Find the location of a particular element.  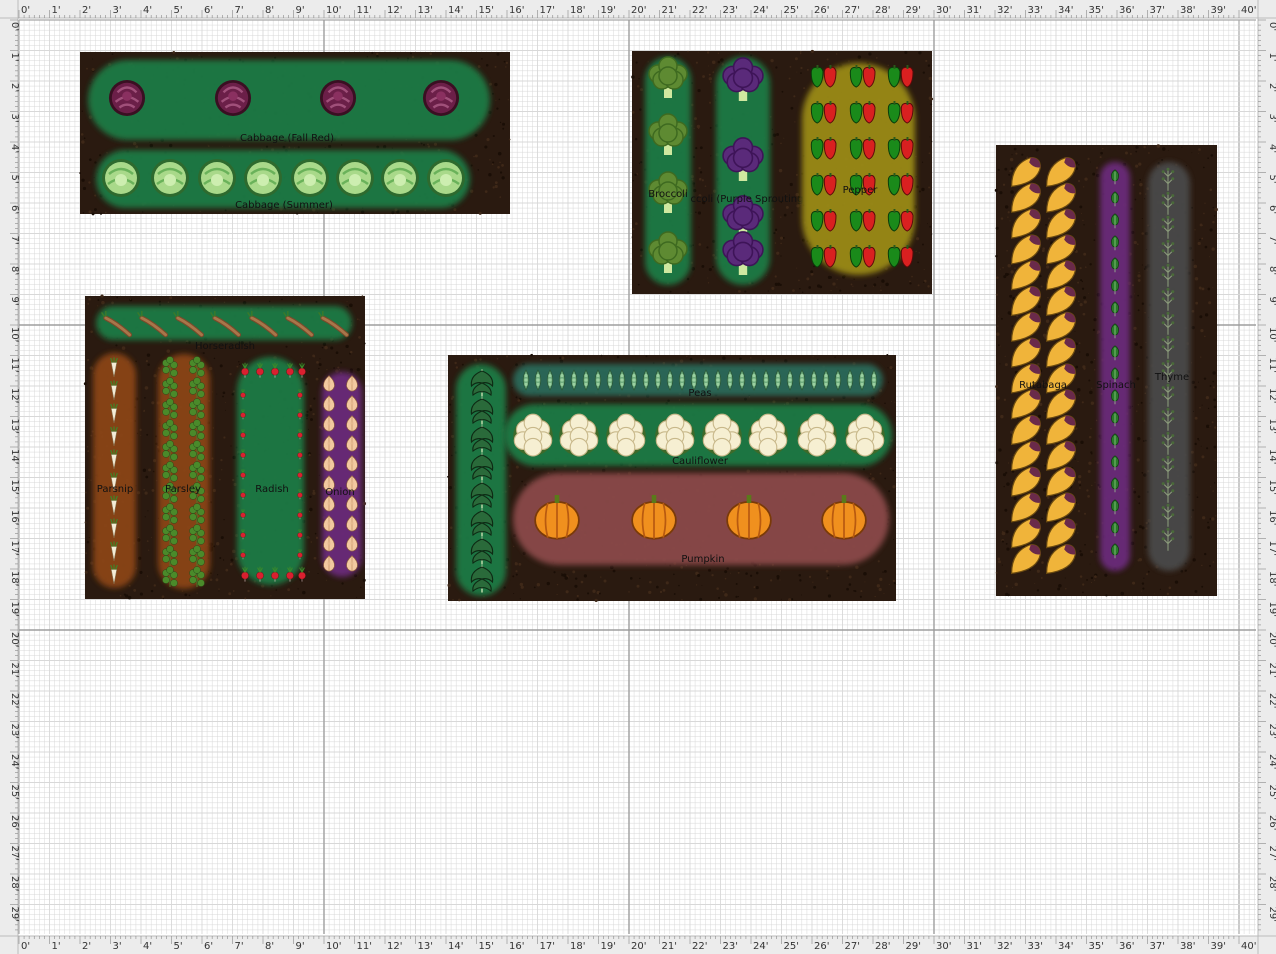

bed-pumpkin: Peas Cauliflower Pumpkin is located at coordinates (671, 478).